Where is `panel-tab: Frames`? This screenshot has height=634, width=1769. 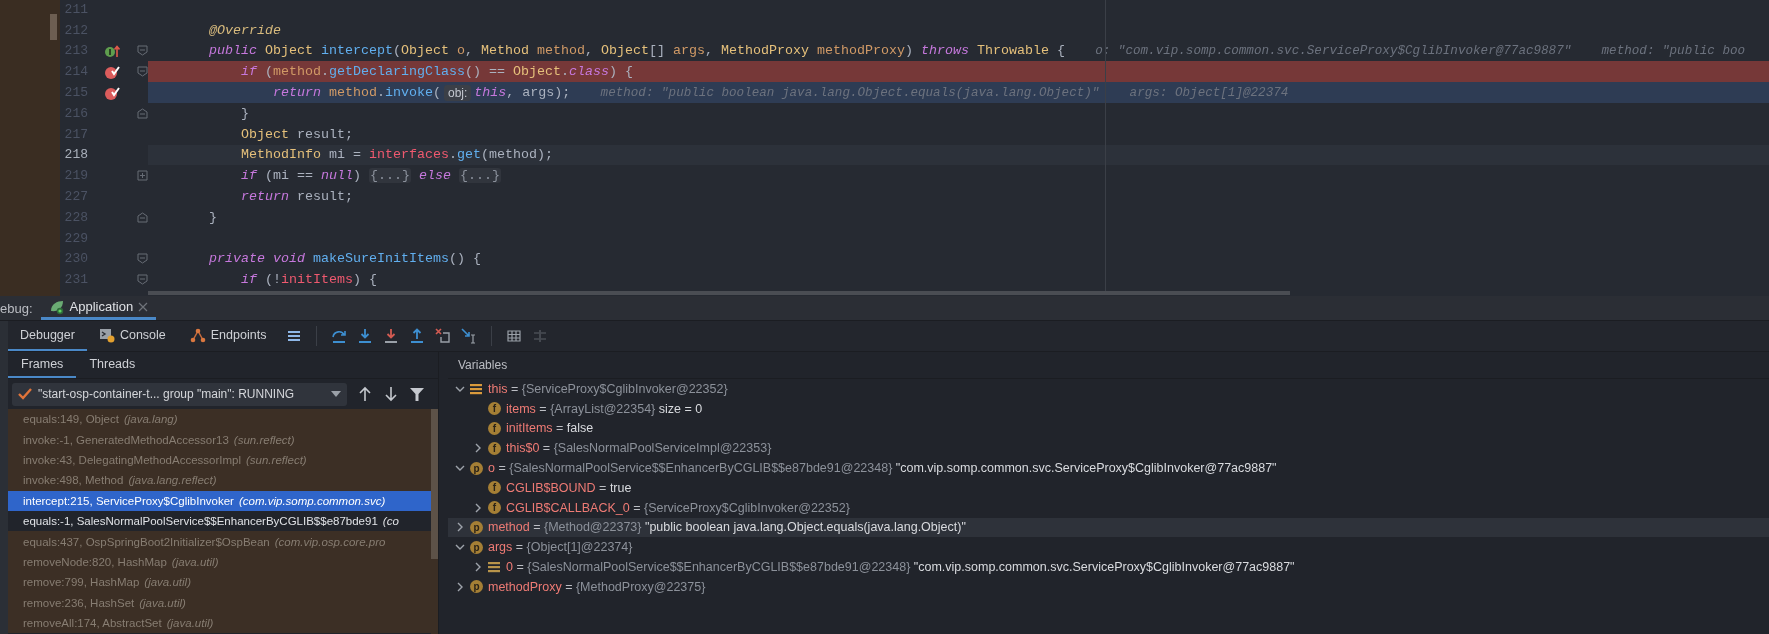 panel-tab: Frames is located at coordinates (42, 365).